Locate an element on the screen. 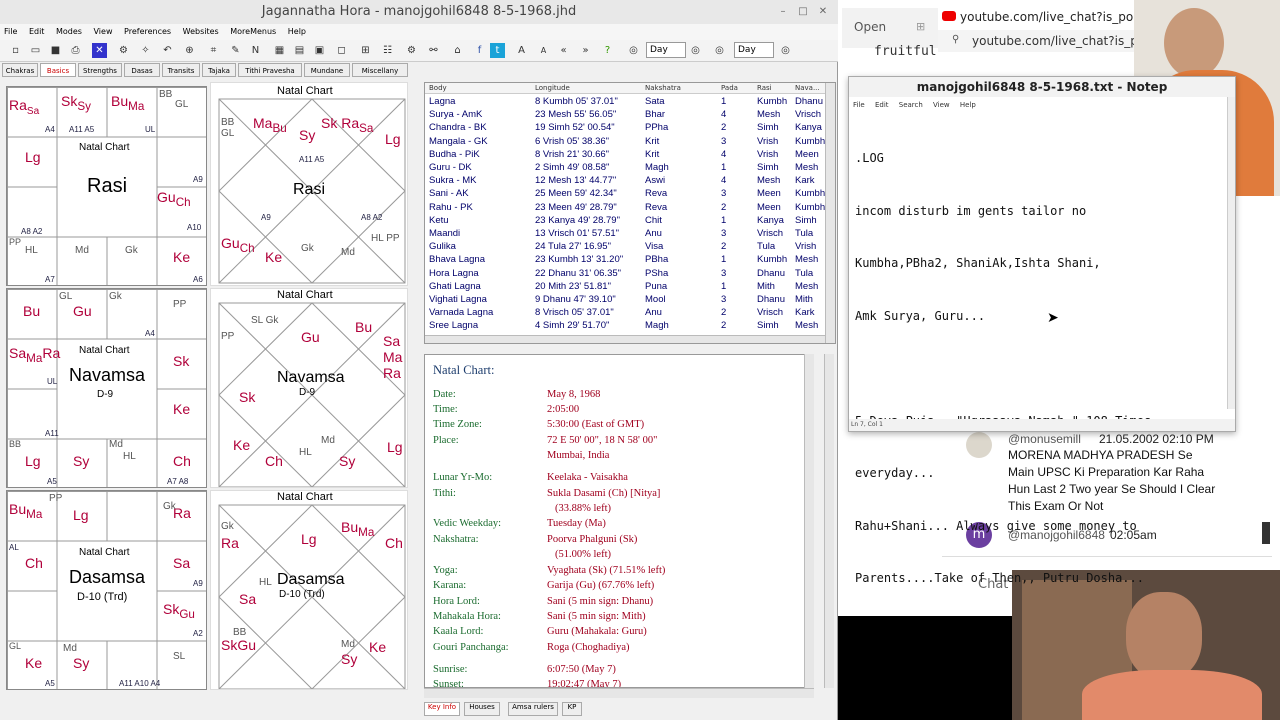 This screenshot has width=1280, height=720. grid-icon: ▦ is located at coordinates (279, 50).